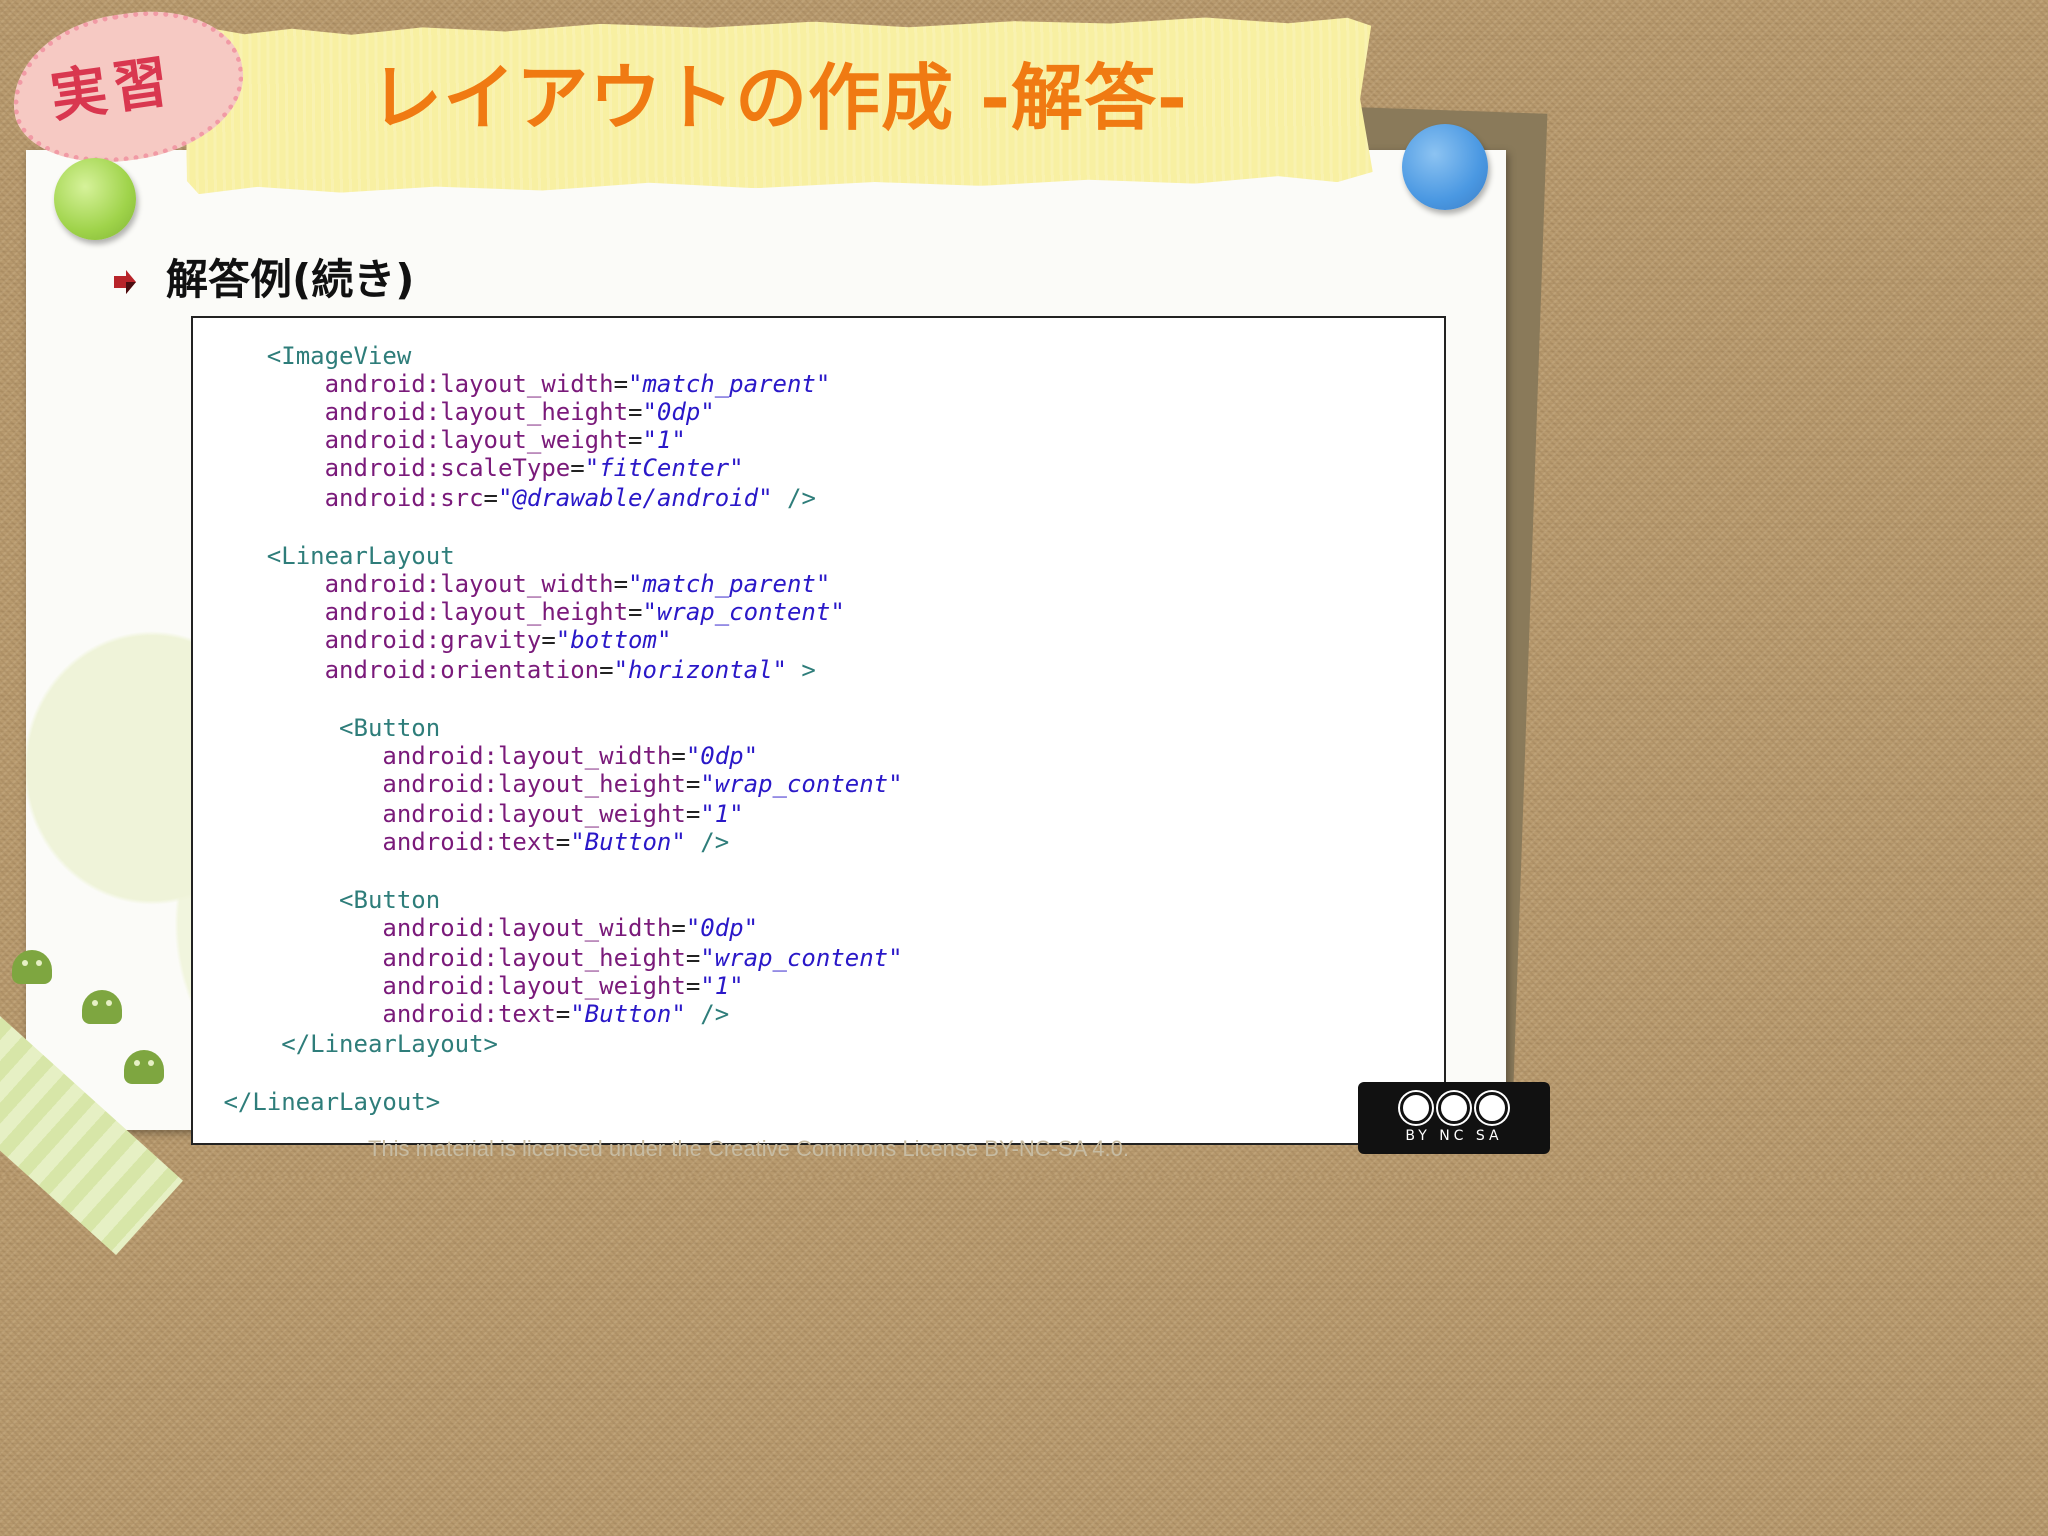  Describe the element at coordinates (700, 670) in the screenshot. I see `code-value: "horizontal"` at that location.